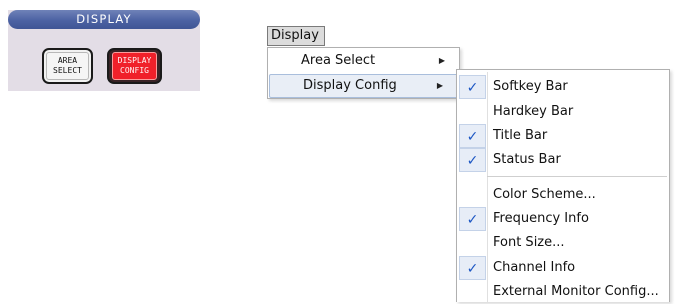  What do you see at coordinates (534, 267) in the screenshot?
I see `menu-item-label: Channel Info` at bounding box center [534, 267].